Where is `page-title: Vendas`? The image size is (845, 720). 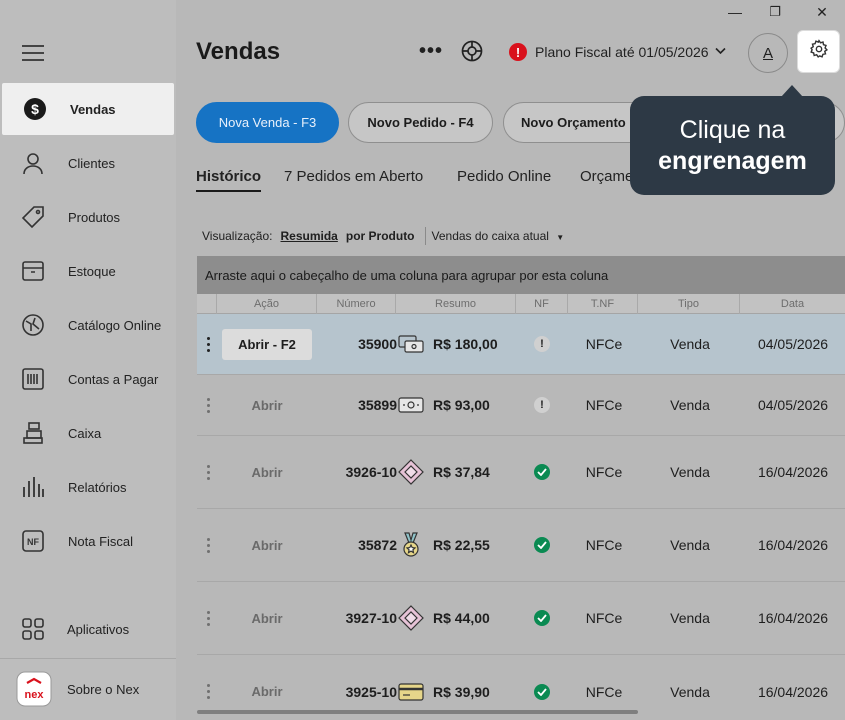 page-title: Vendas is located at coordinates (238, 51).